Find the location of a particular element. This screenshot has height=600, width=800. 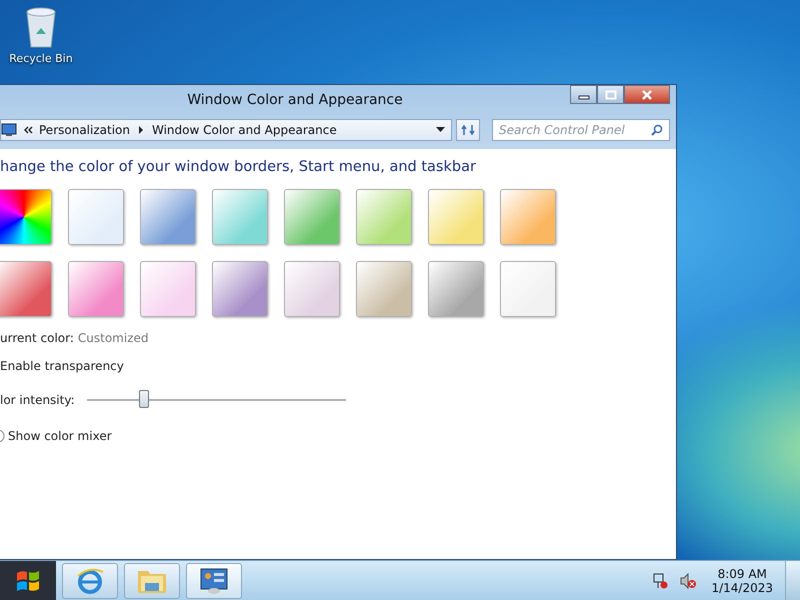

close-button is located at coordinates (647, 94).